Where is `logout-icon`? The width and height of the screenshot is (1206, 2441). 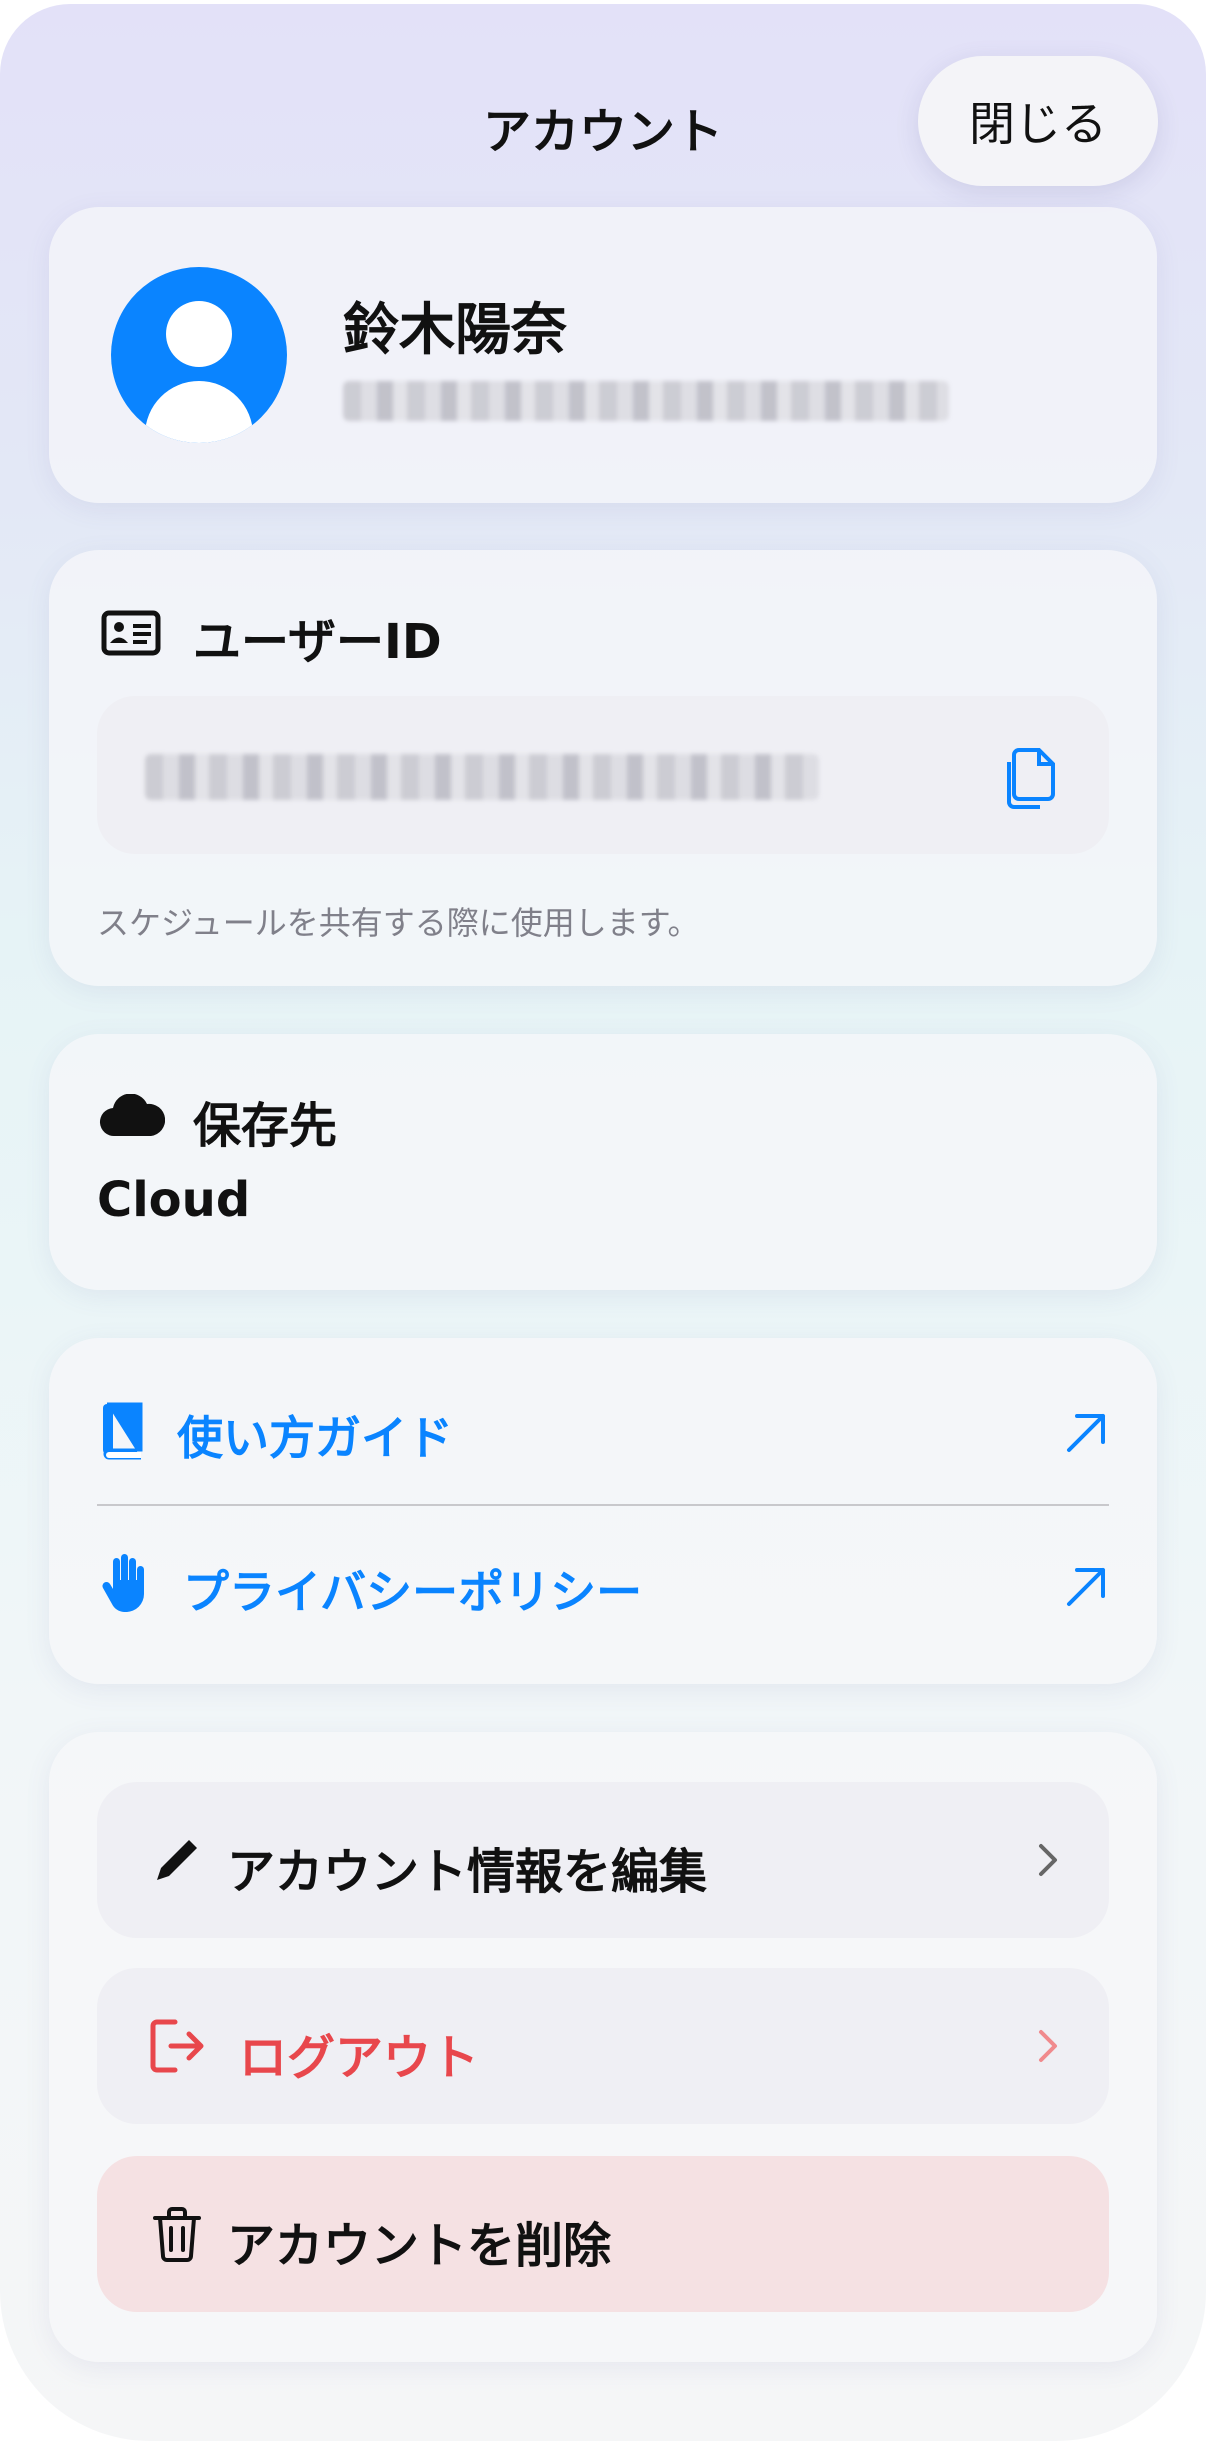 logout-icon is located at coordinates (177, 2046).